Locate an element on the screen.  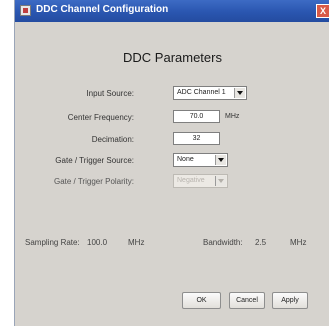
window-title: DDC Channel Configuration is located at coordinates (102, 9).